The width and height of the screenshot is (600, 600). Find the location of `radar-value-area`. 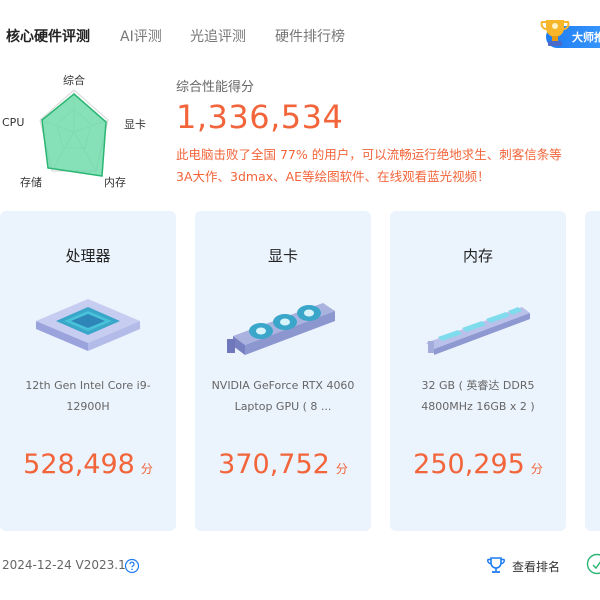

radar-value-area is located at coordinates (74, 135).